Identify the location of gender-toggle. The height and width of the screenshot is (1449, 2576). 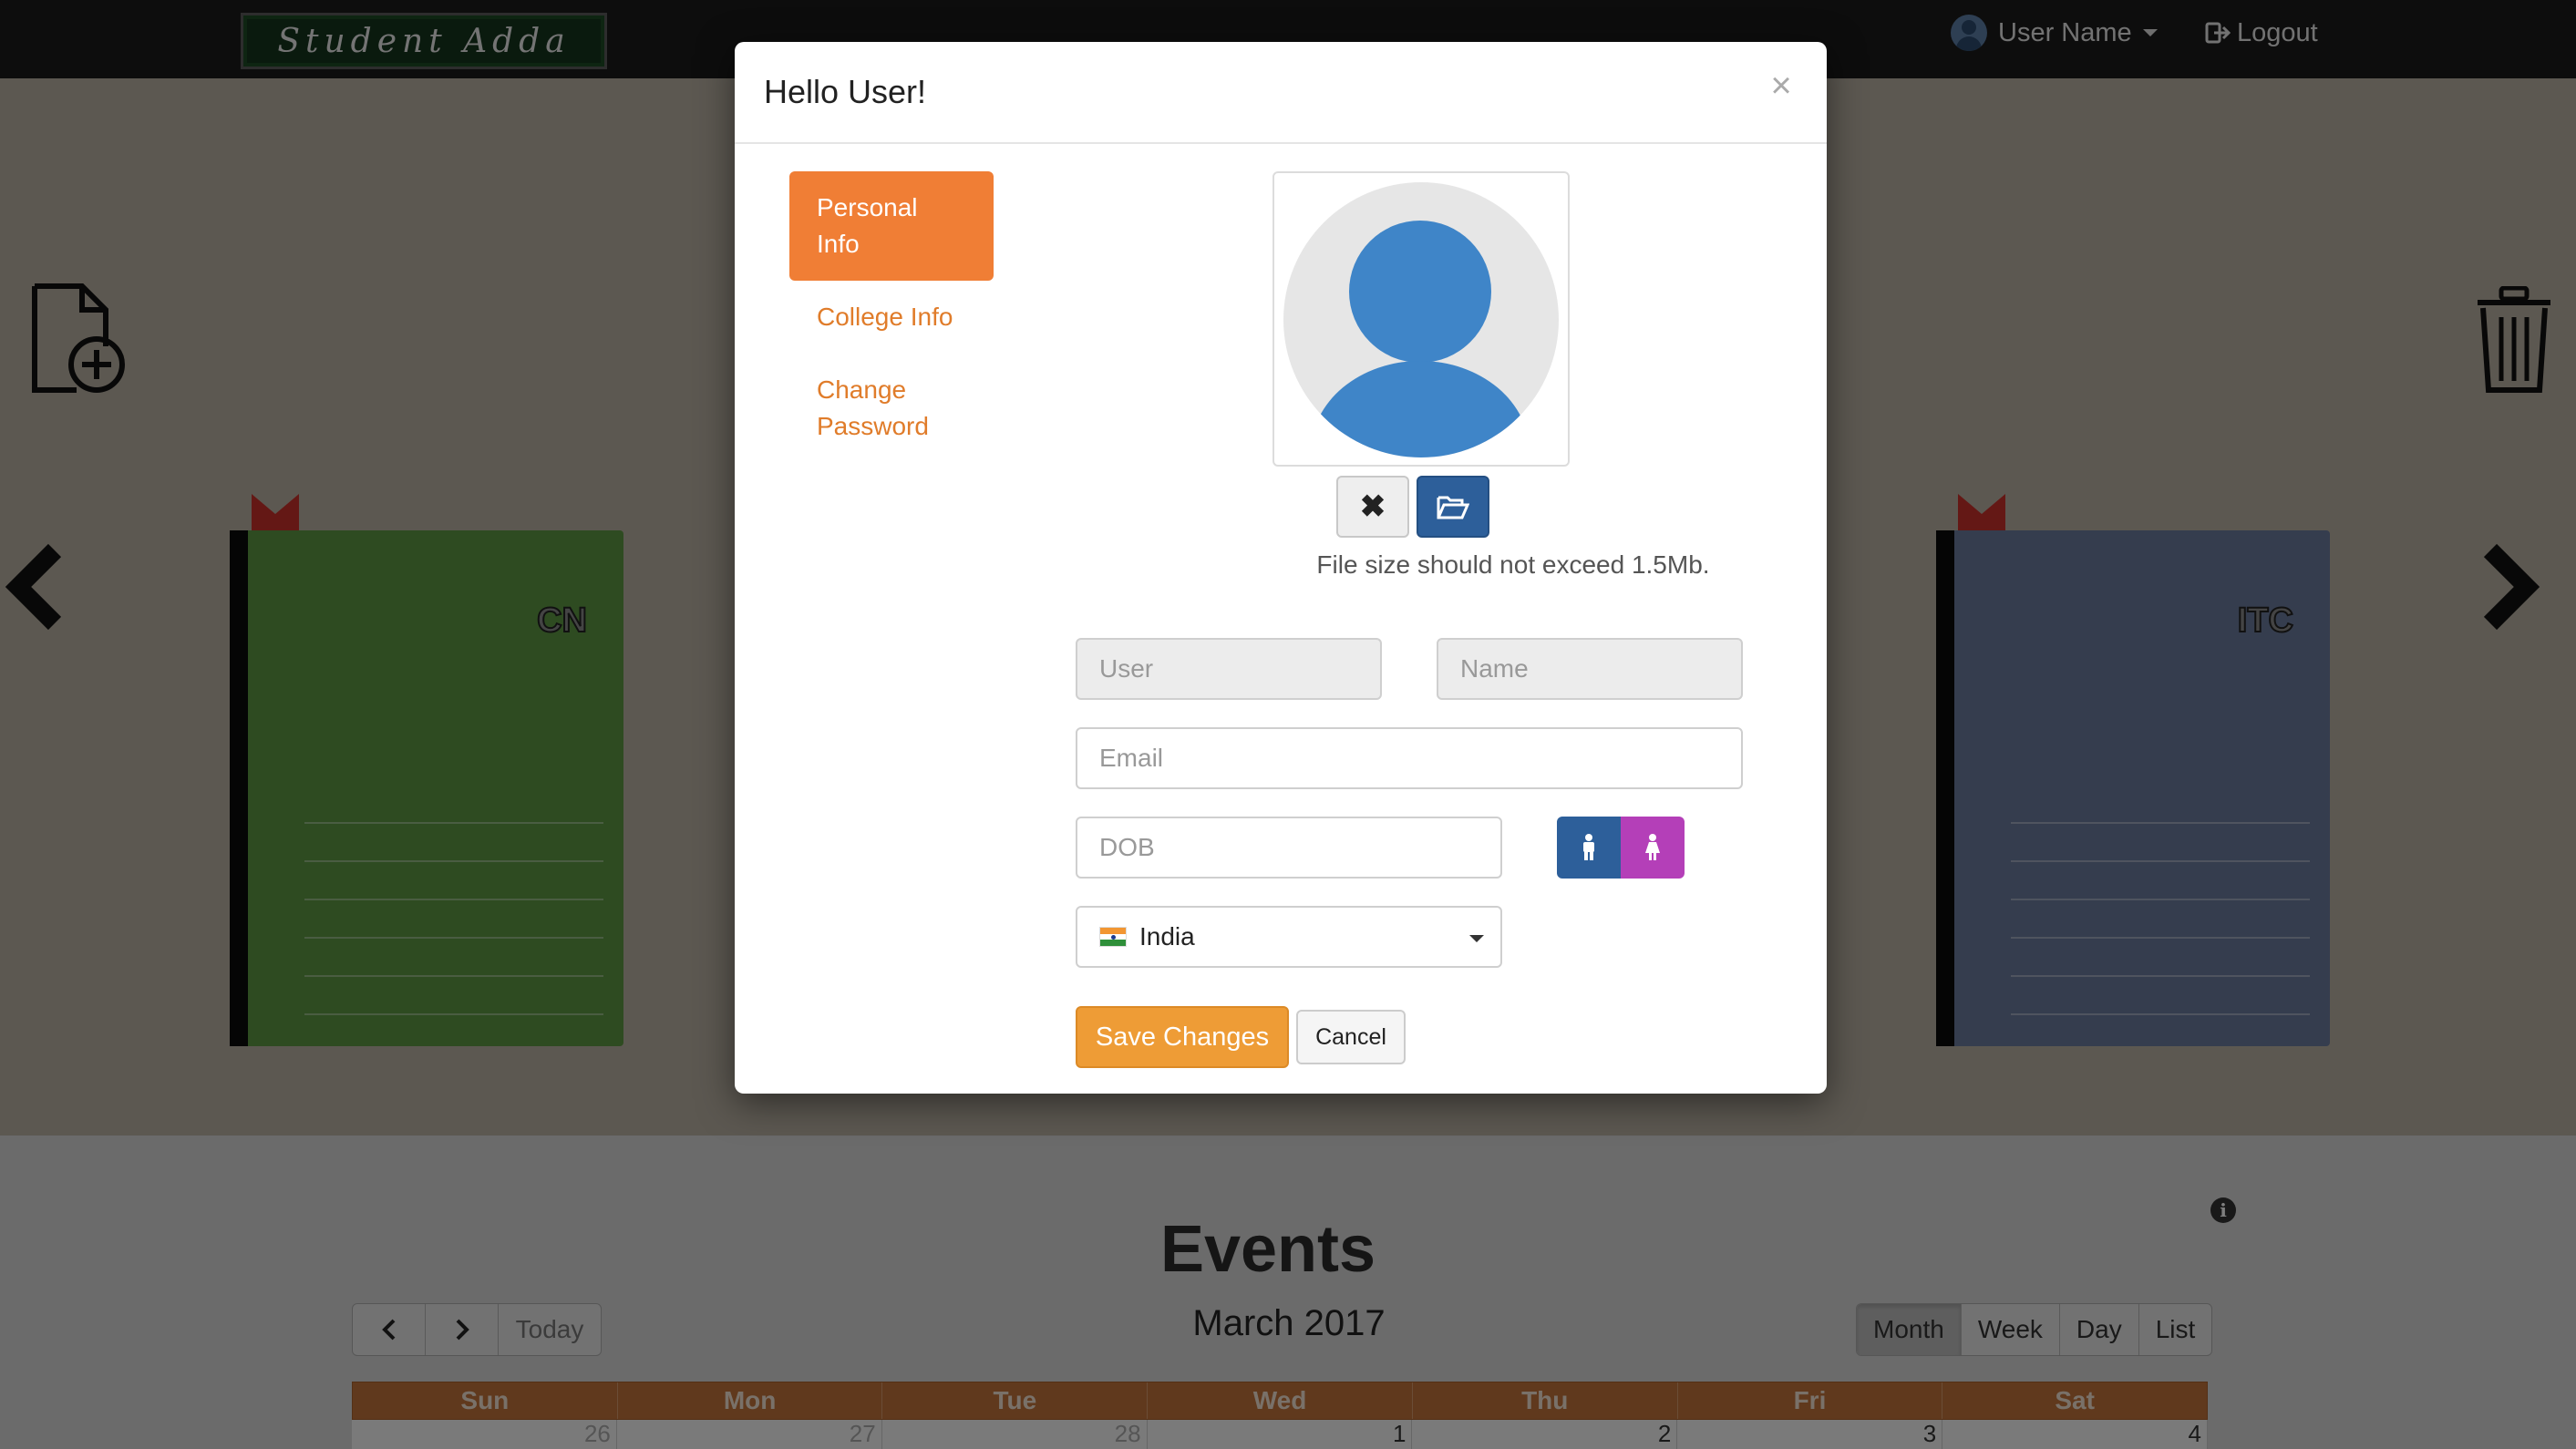
(1621, 848).